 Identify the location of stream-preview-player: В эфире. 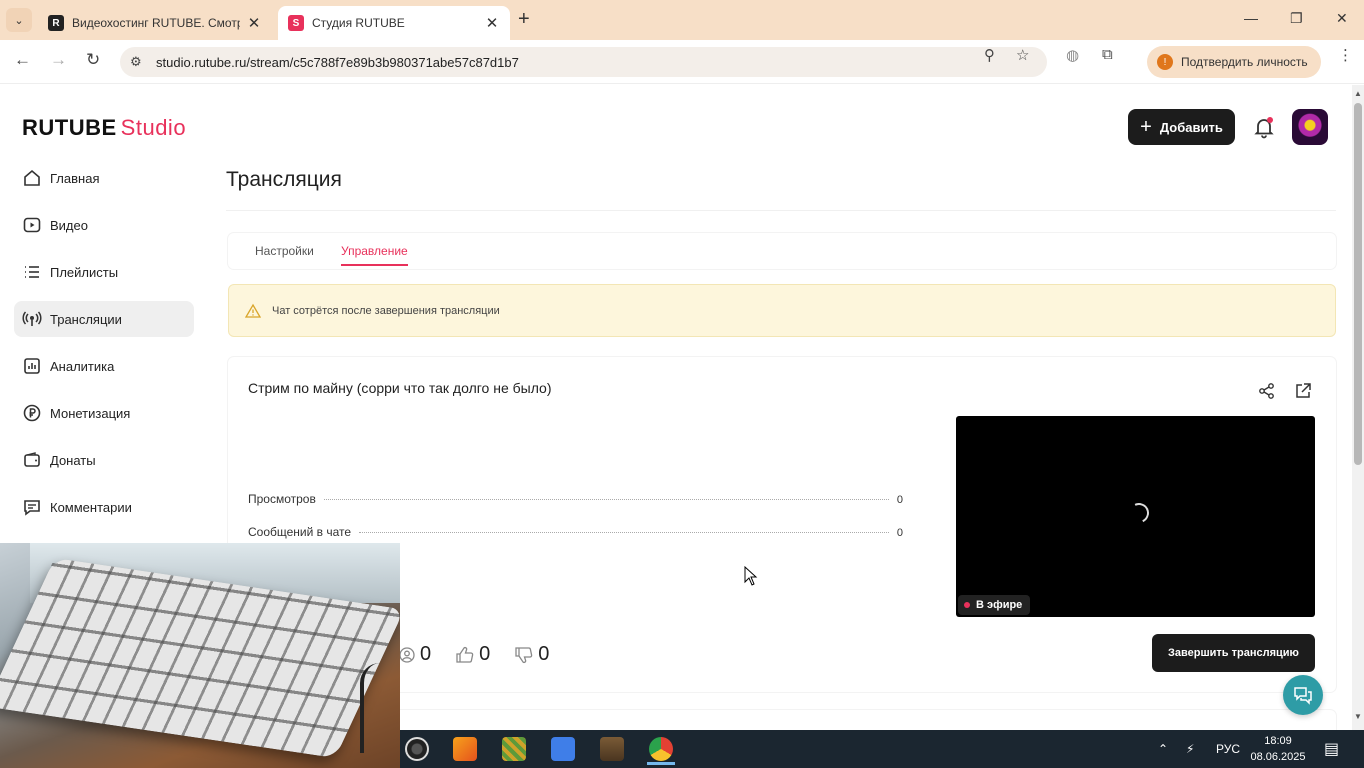
(1135, 516).